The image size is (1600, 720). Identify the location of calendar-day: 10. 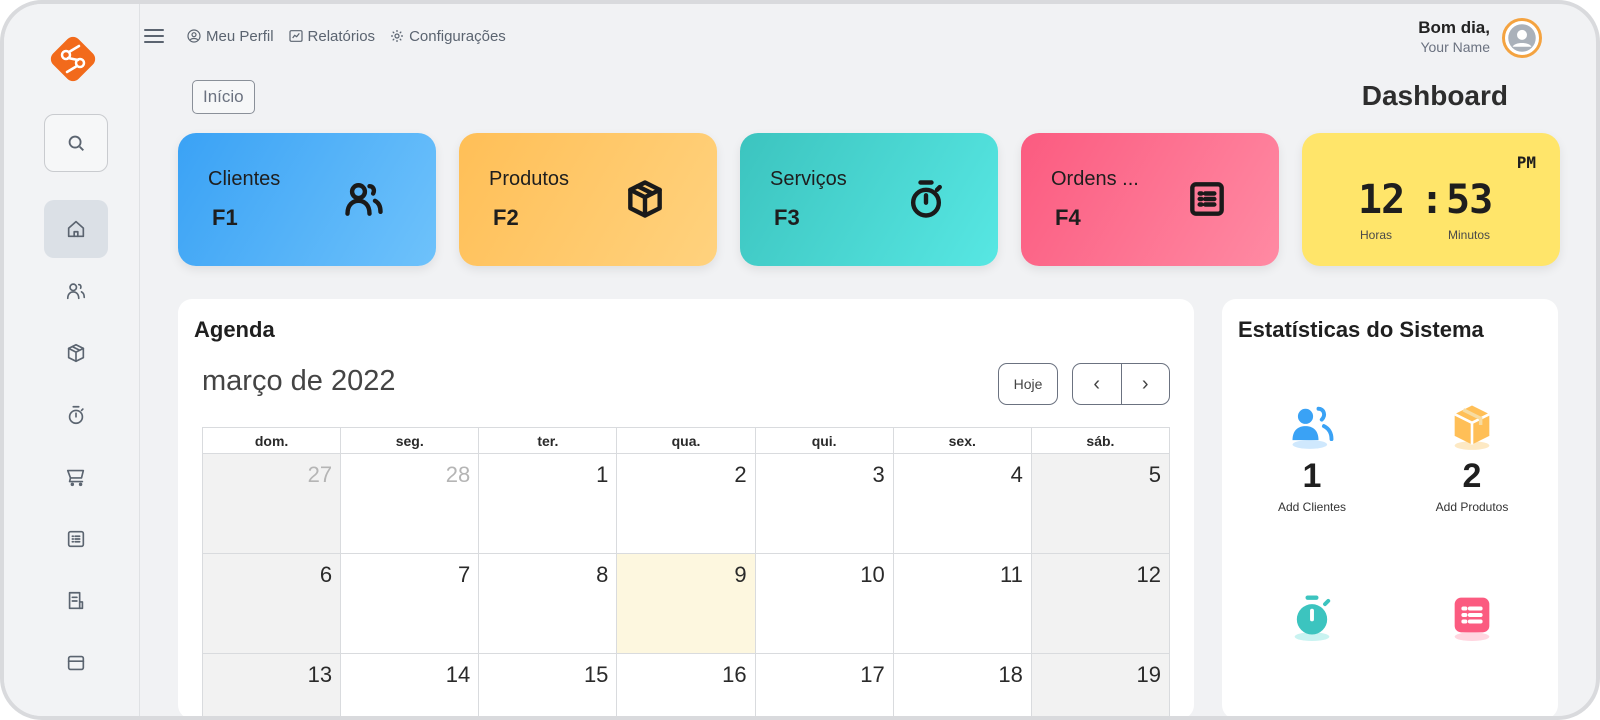
(824, 604).